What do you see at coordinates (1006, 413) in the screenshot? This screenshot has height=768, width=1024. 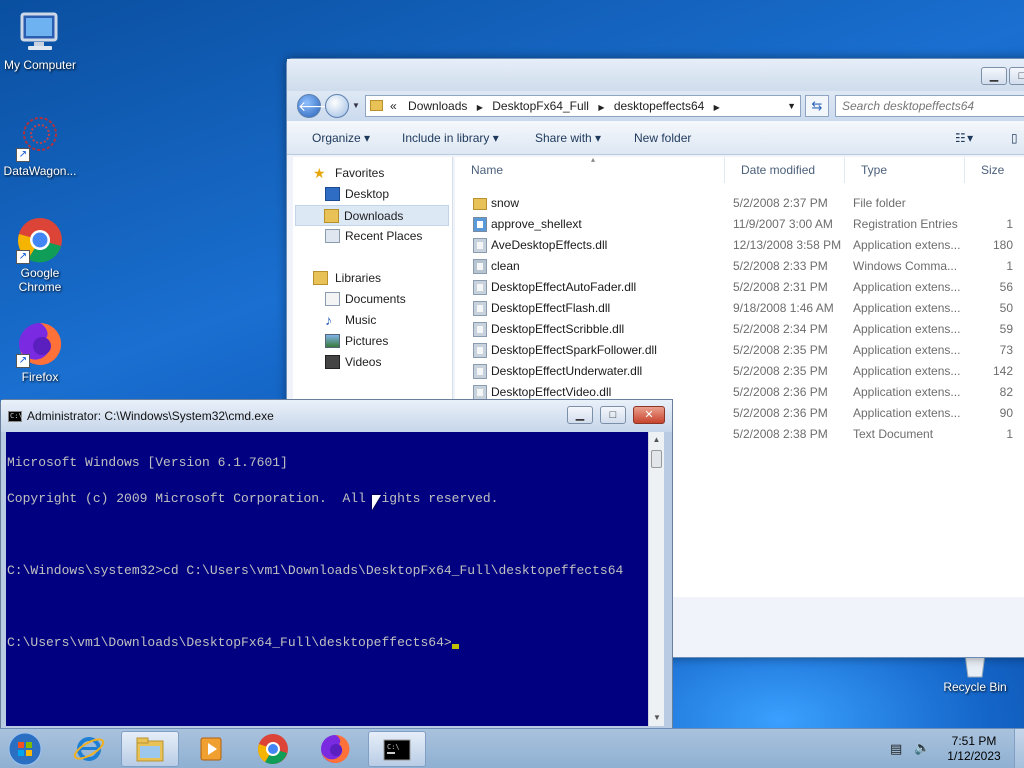 I see `file-size: 90` at bounding box center [1006, 413].